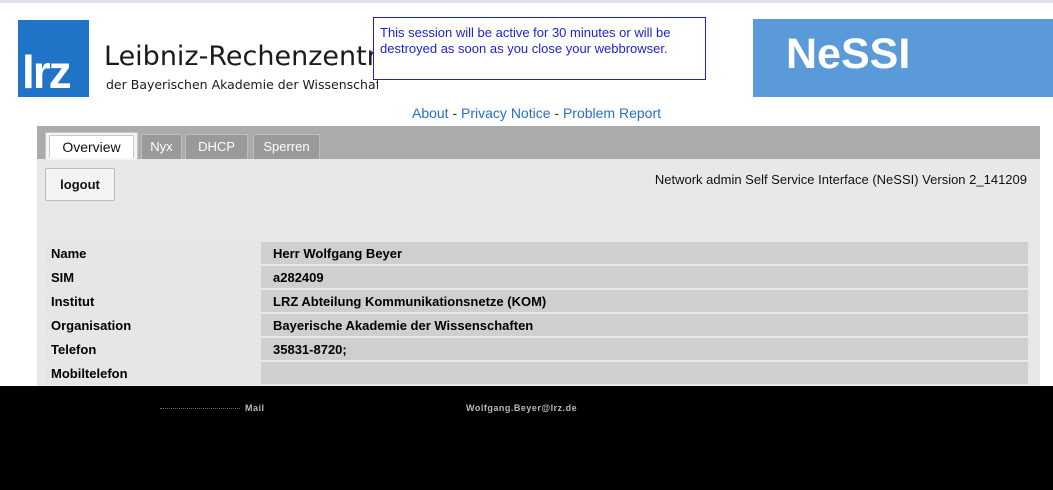  I want to click on table-row: Mobiltelefon, so click(536, 373).